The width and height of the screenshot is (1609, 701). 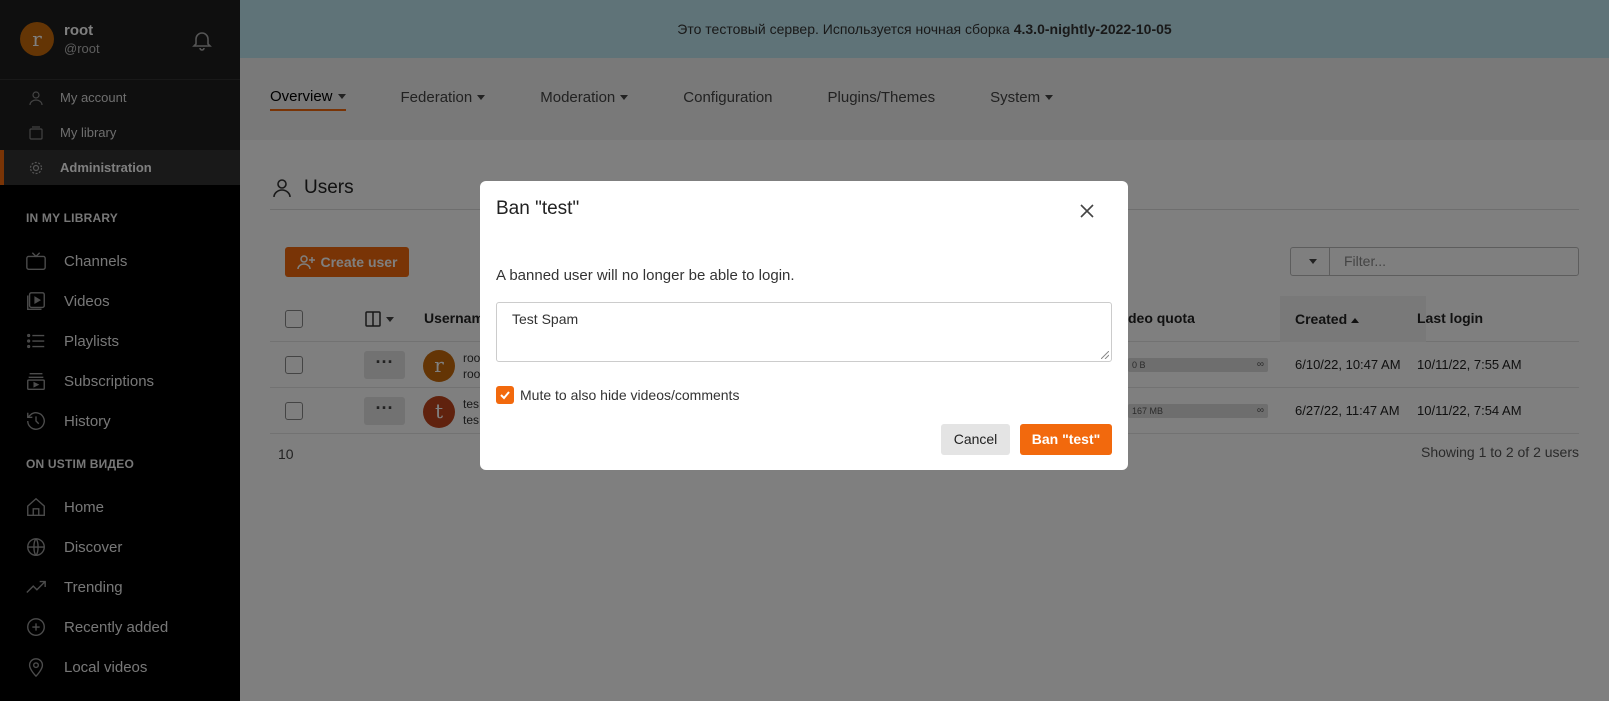 I want to click on mute-checkbox, so click(x=505, y=395).